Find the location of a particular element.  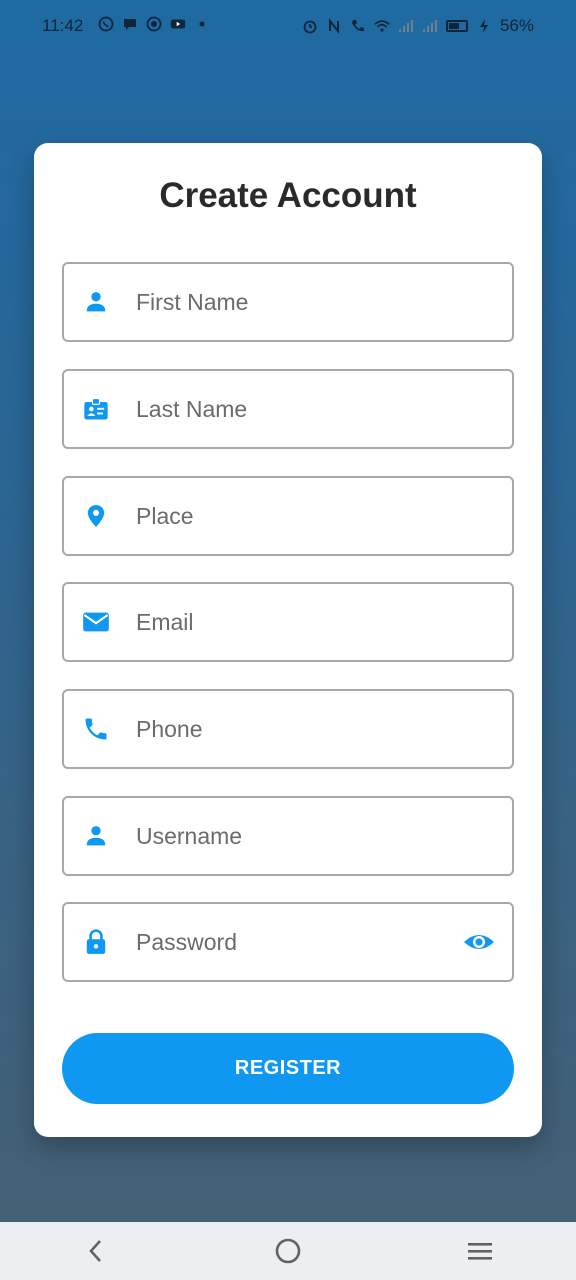

youtube-icon is located at coordinates (178, 24).